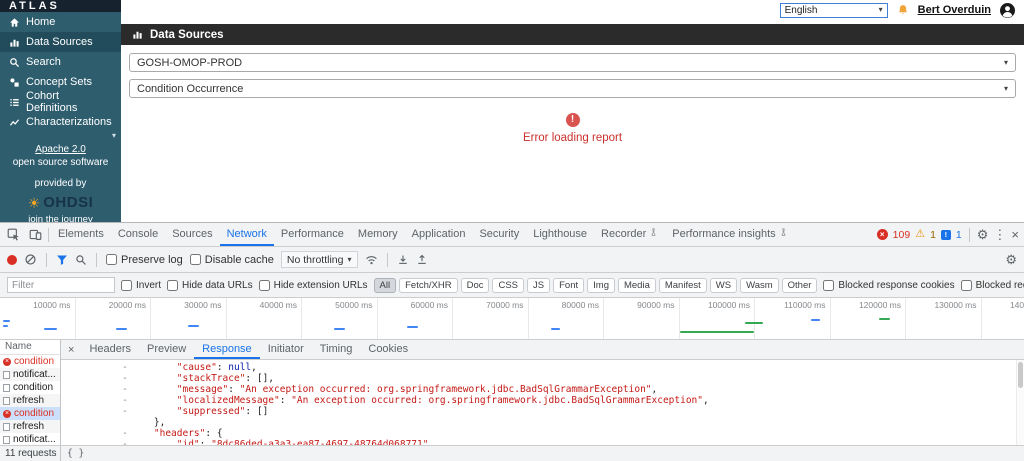 The height and width of the screenshot is (461, 1024). What do you see at coordinates (799, 285) in the screenshot?
I see `filter-pill-other: Other` at bounding box center [799, 285].